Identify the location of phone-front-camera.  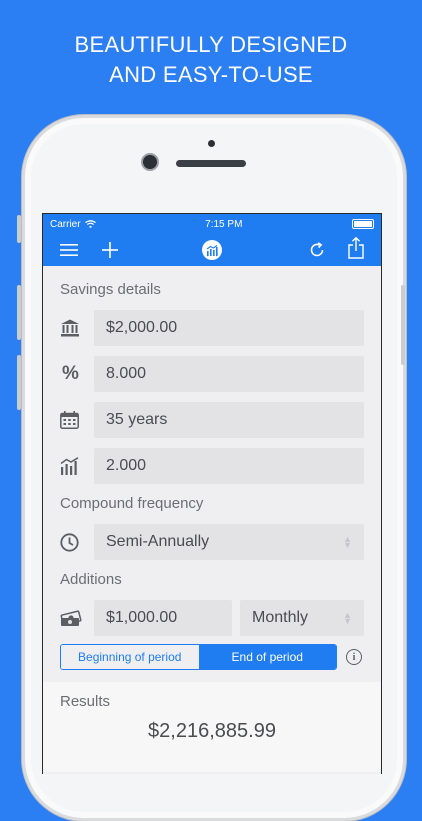
(150, 162).